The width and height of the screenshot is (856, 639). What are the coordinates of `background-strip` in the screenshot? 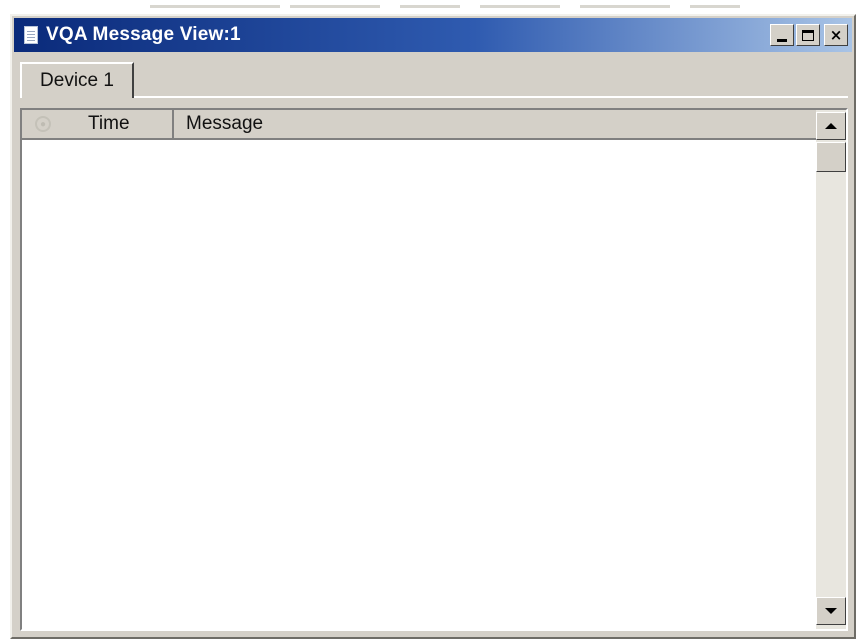 It's located at (428, 7).